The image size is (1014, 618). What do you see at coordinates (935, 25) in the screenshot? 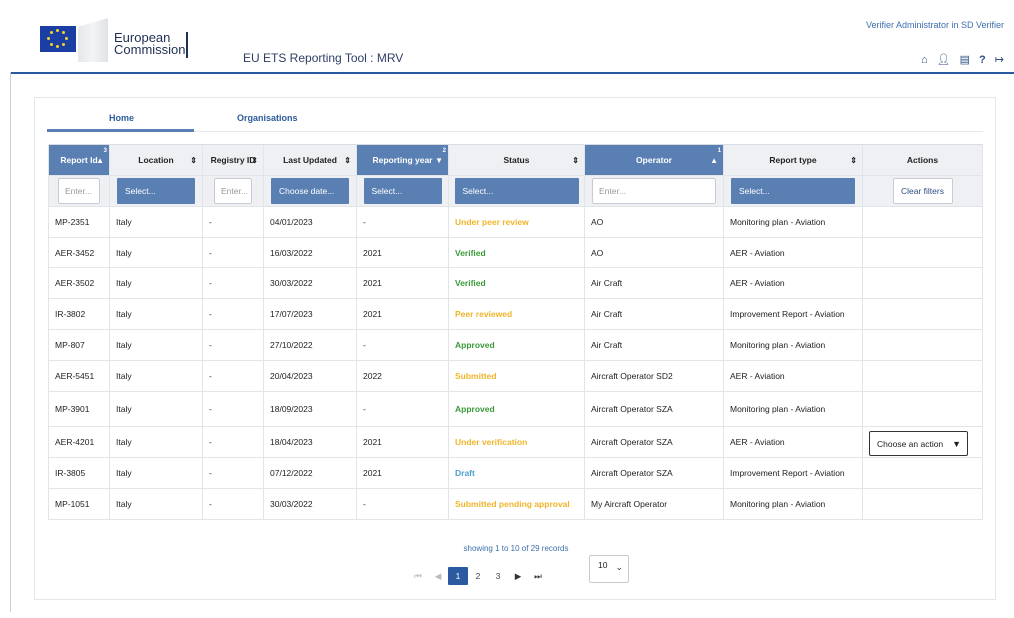
I see `user-role-link: Verifier Administrator in SD Verifier` at bounding box center [935, 25].